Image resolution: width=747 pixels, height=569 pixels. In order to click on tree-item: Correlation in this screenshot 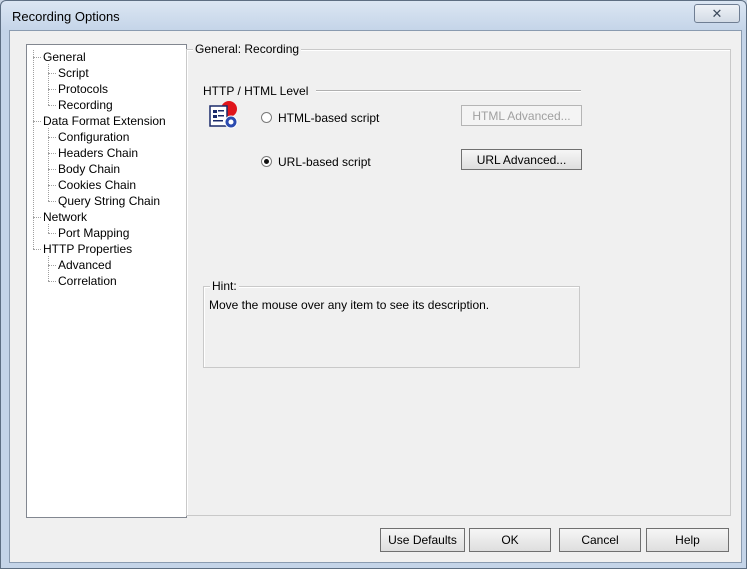, I will do `click(87, 281)`.